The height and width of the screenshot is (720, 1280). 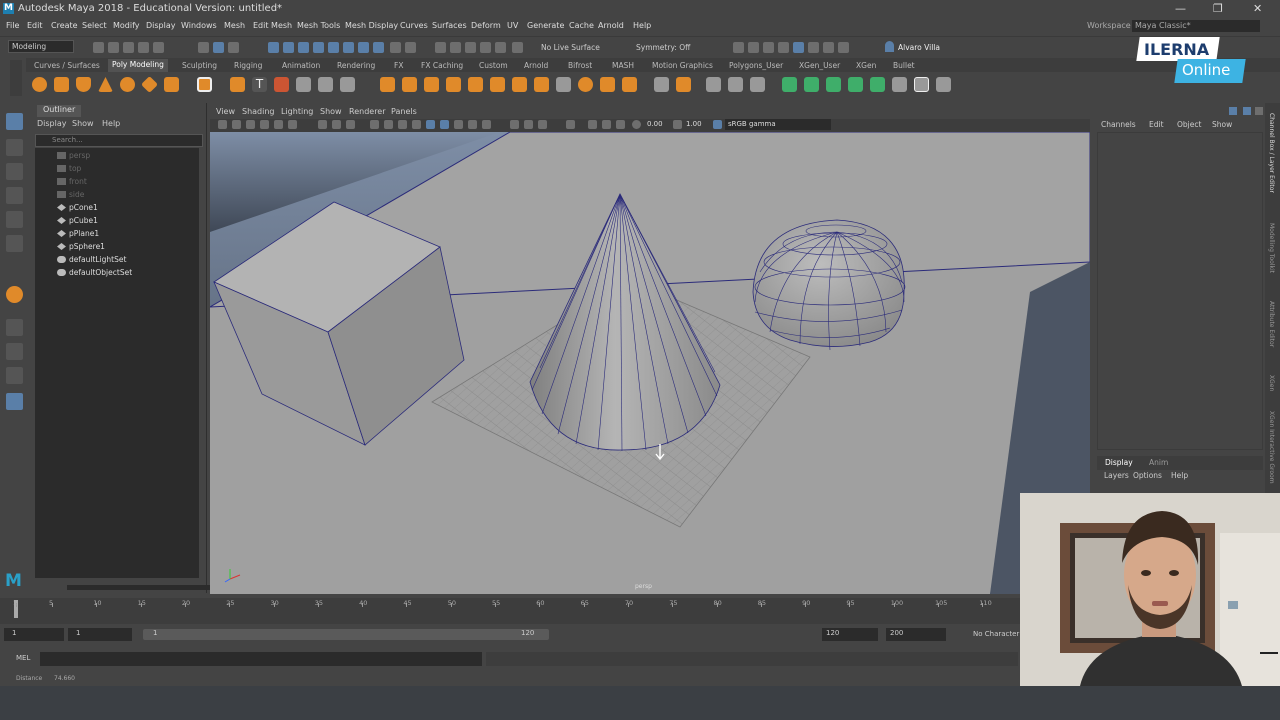 What do you see at coordinates (996, 634) in the screenshot?
I see `character-set-dropdown: No Character` at bounding box center [996, 634].